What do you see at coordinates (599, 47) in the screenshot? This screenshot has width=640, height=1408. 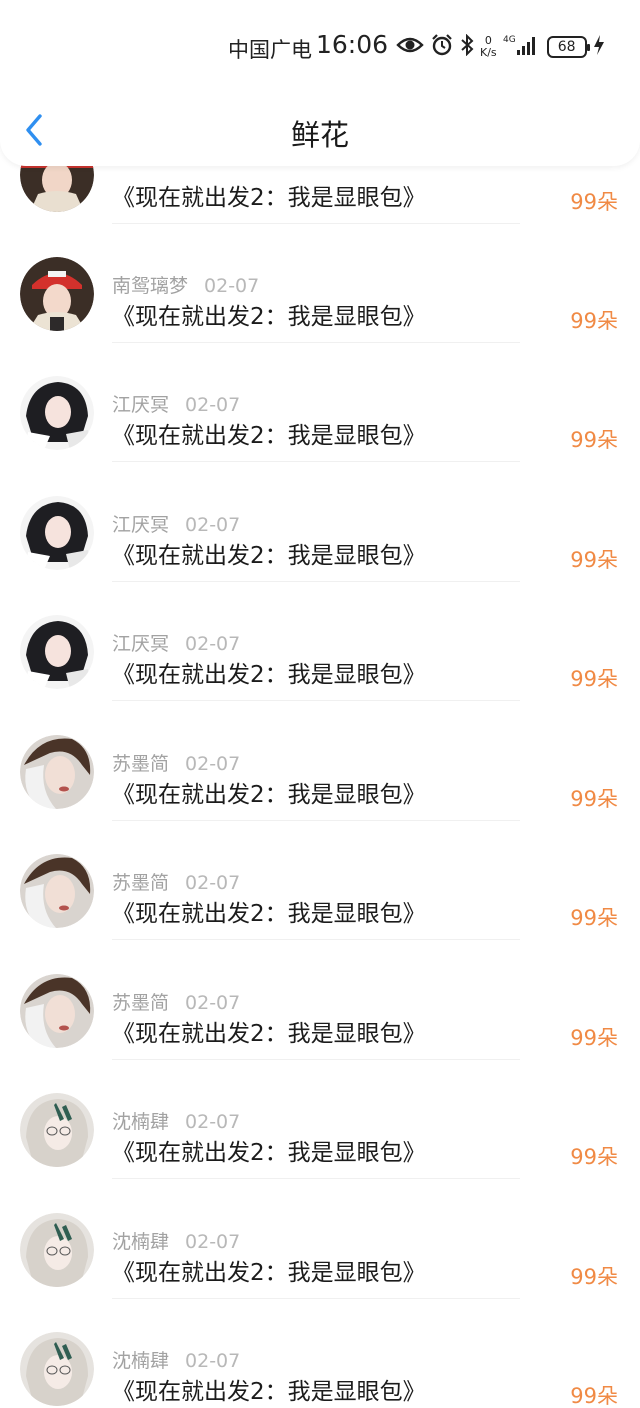 I see `charging-icon` at bounding box center [599, 47].